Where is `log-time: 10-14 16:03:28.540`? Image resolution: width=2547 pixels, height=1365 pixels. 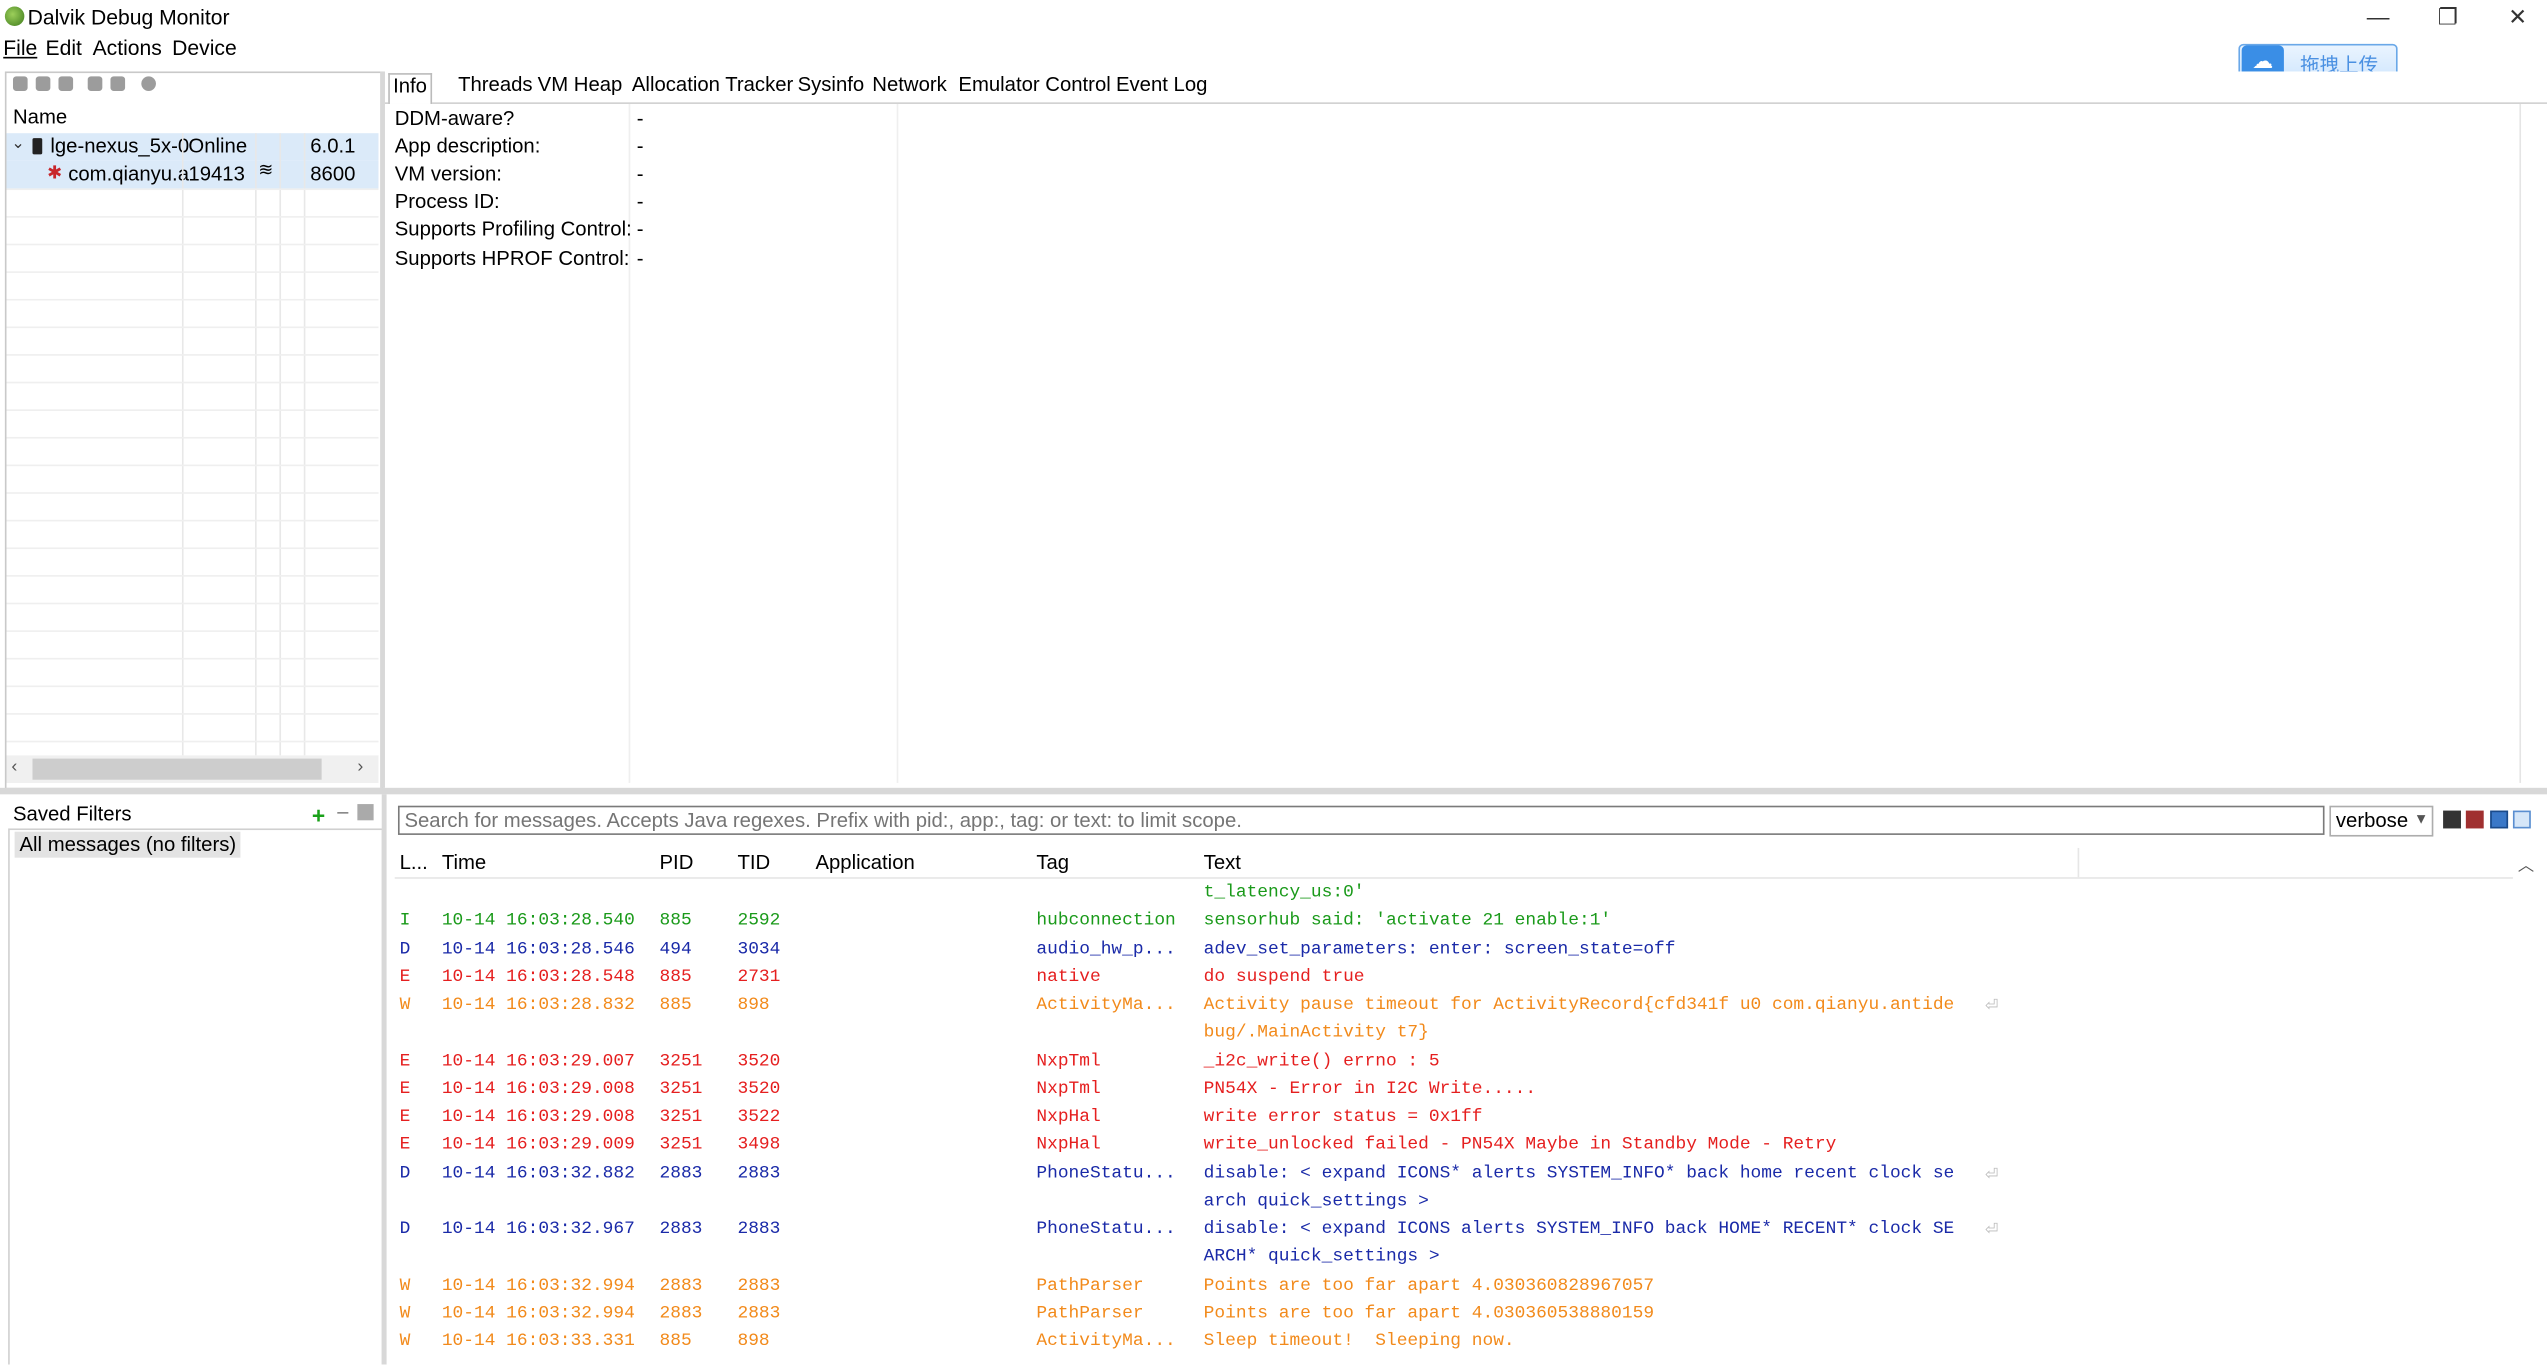 log-time: 10-14 16:03:28.540 is located at coordinates (538, 921).